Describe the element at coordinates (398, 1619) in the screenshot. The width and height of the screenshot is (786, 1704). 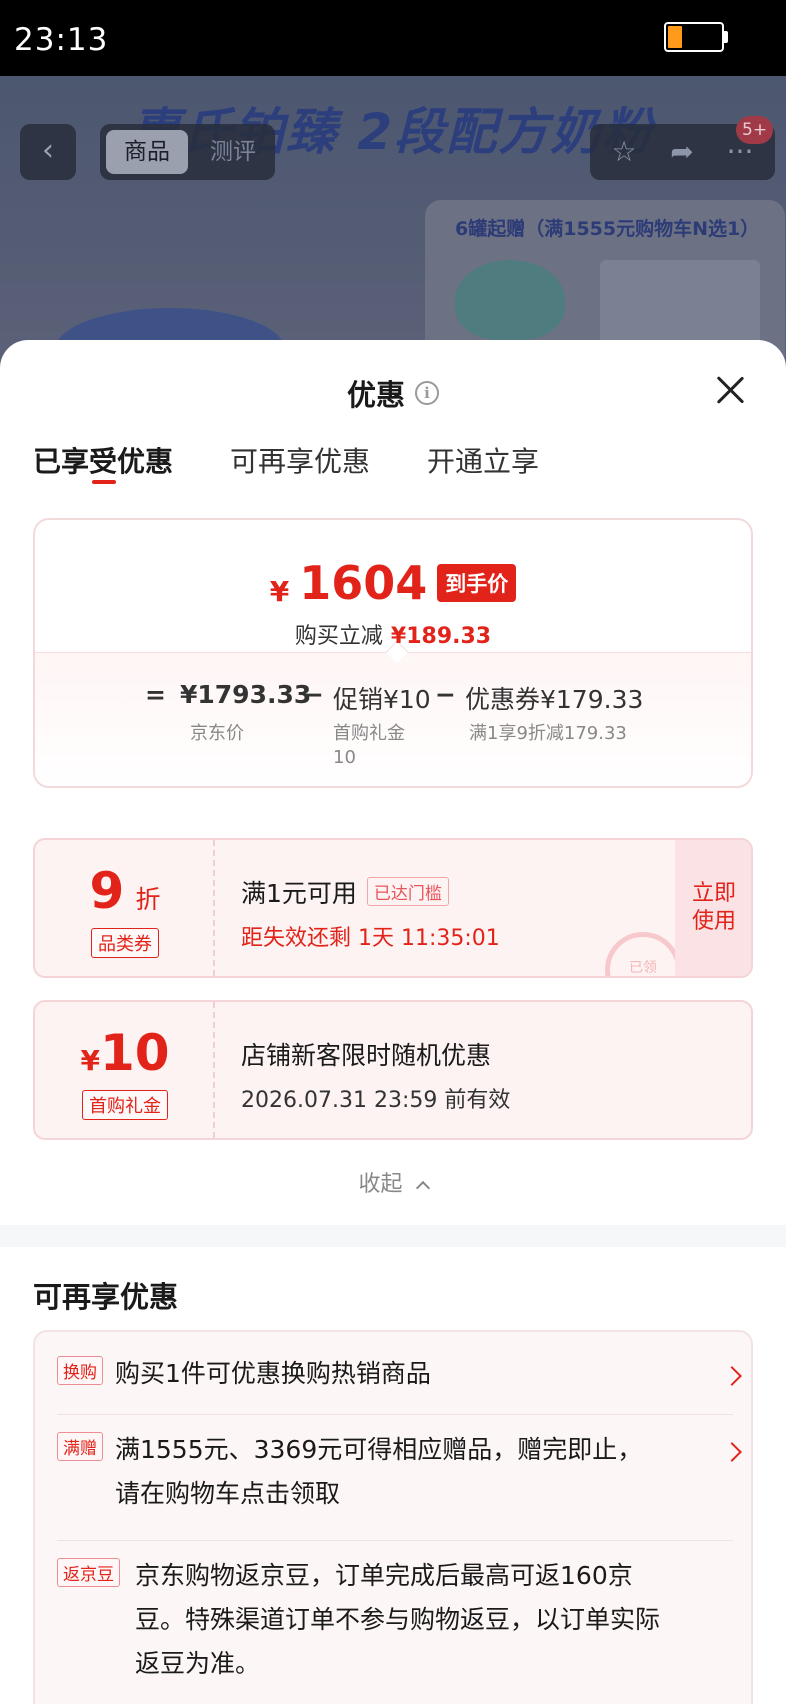
I see `promo-text-line-2: 豆。特殊渠道订单不参与购物返豆，以订单实际` at that location.